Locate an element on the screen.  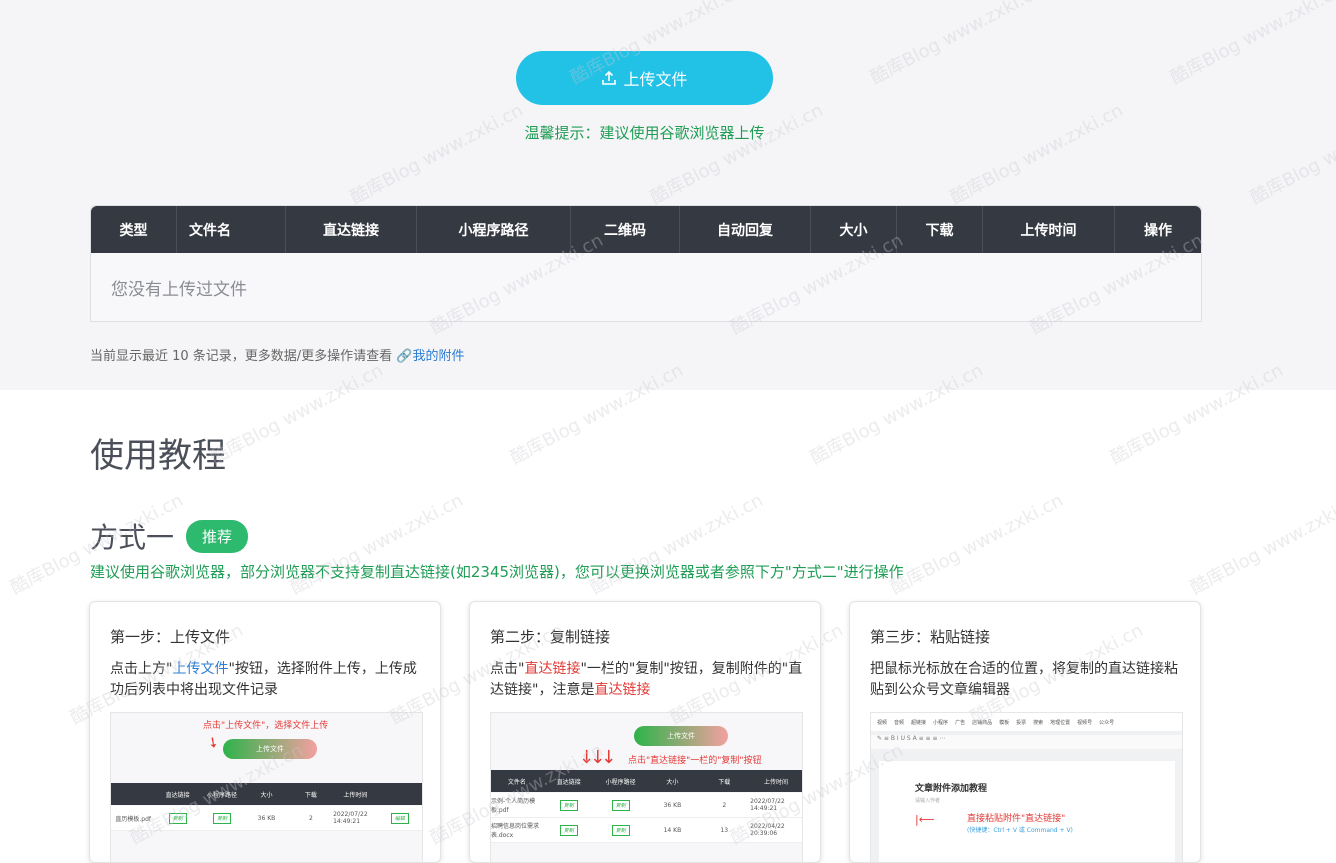
recommend-badge: 推荐 is located at coordinates (217, 536).